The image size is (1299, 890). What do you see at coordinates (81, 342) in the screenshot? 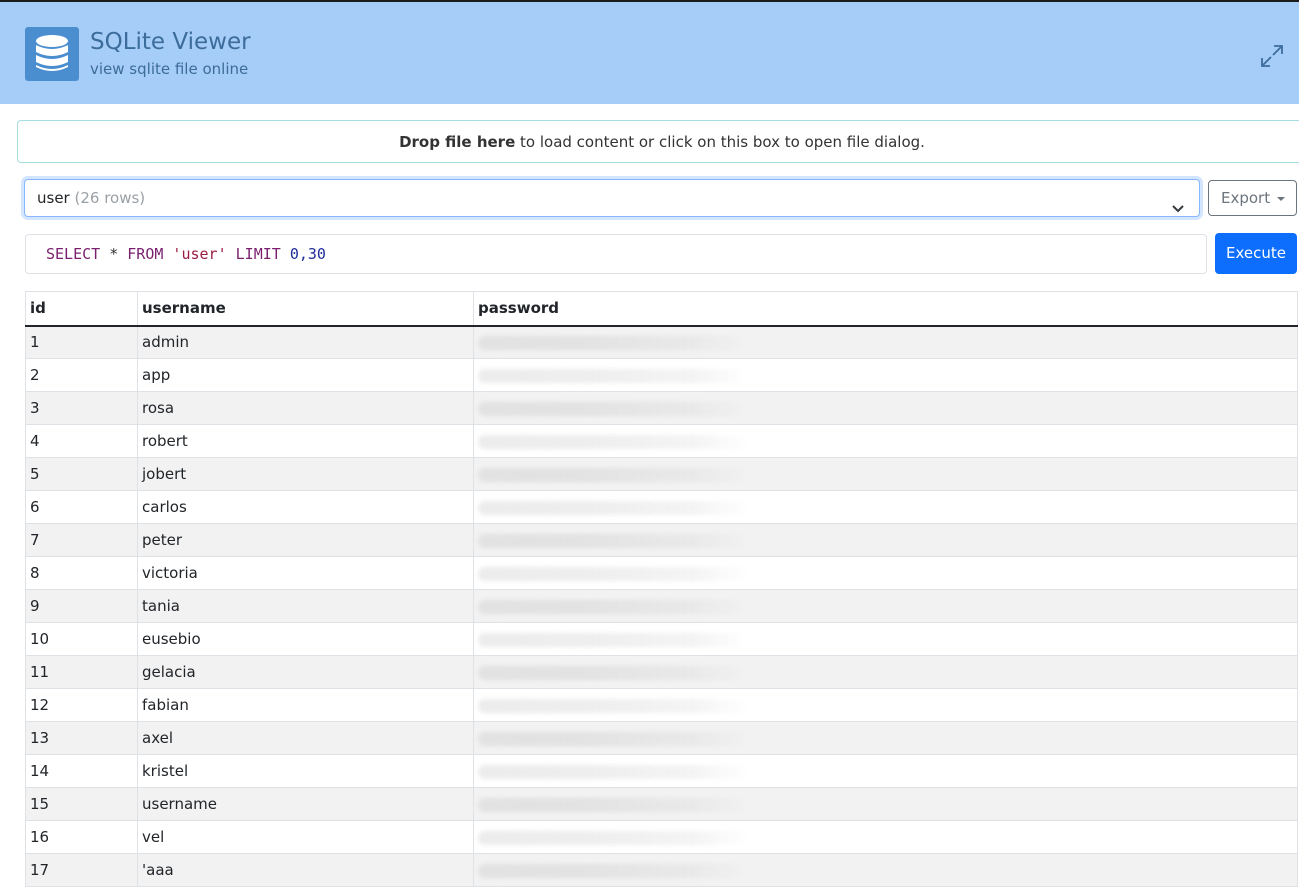
I see `cell-id: 1` at bounding box center [81, 342].